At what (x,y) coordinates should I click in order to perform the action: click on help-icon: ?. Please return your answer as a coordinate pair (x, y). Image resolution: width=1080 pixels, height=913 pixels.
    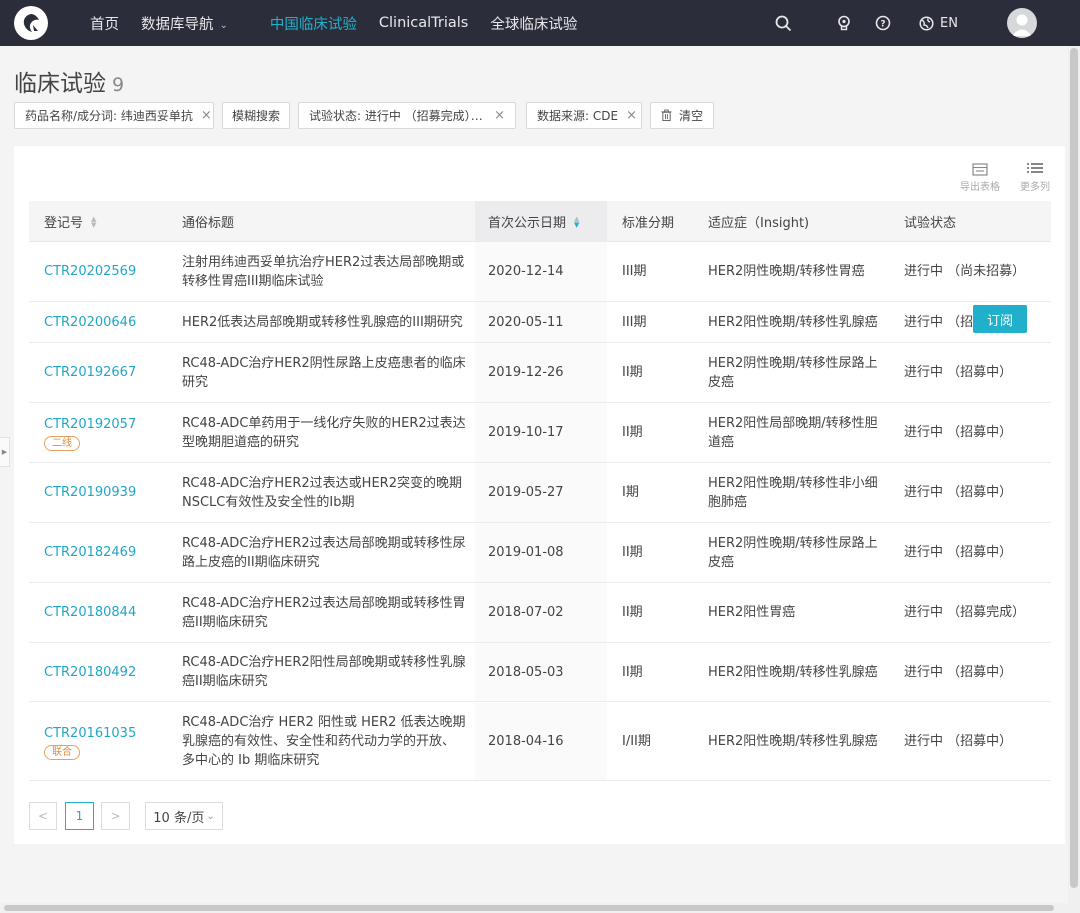
    Looking at the image, I should click on (883, 23).